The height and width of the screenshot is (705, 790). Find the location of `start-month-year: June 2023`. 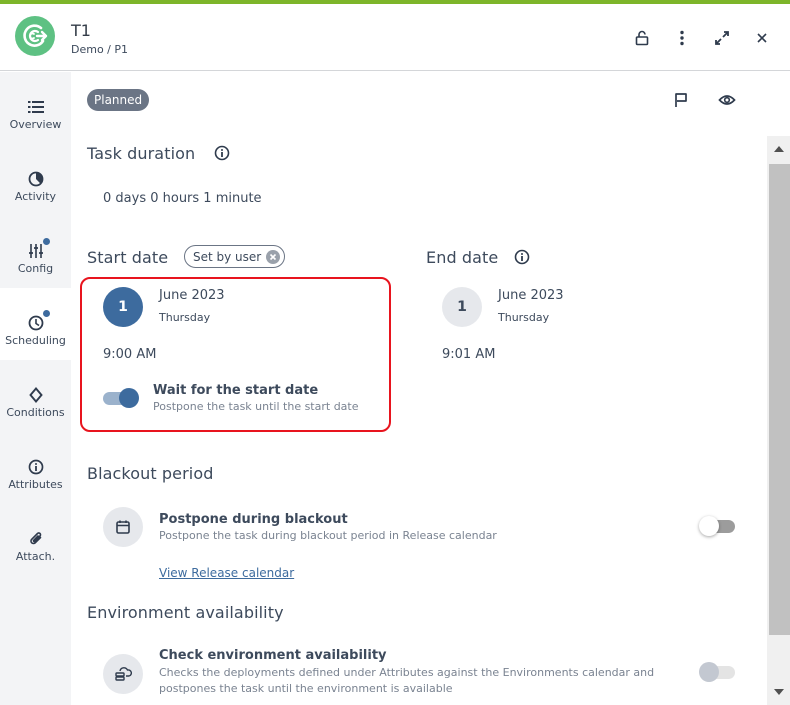

start-month-year: June 2023 is located at coordinates (192, 295).